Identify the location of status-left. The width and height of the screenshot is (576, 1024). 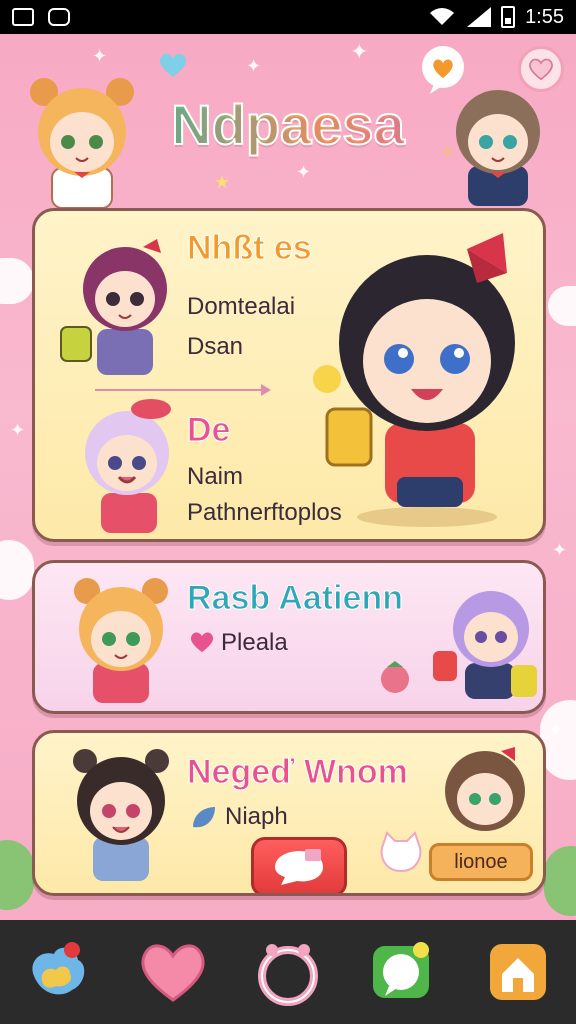
(41, 17).